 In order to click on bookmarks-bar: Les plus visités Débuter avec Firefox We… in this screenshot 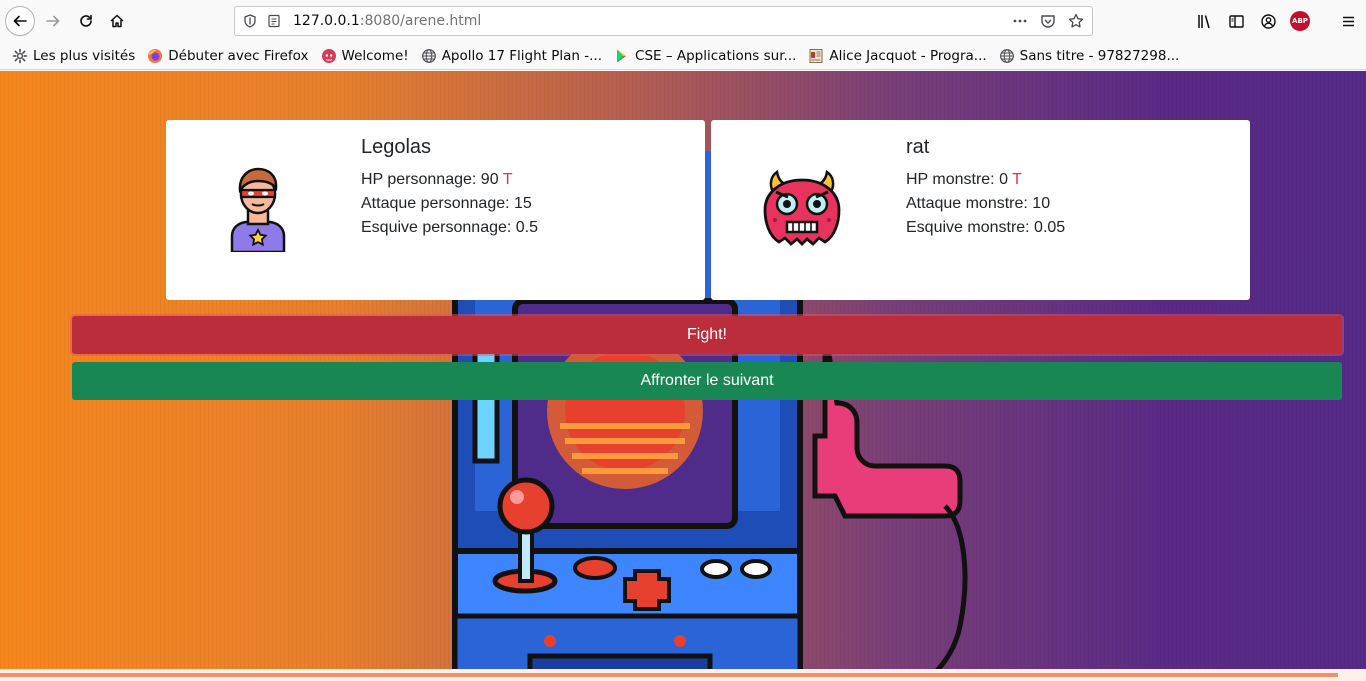, I will do `click(683, 56)`.